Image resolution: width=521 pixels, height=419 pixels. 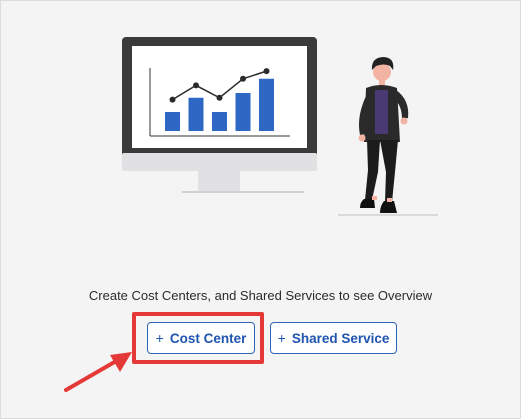 I want to click on add-cost-center-button: + Cost Center, so click(x=201, y=338).